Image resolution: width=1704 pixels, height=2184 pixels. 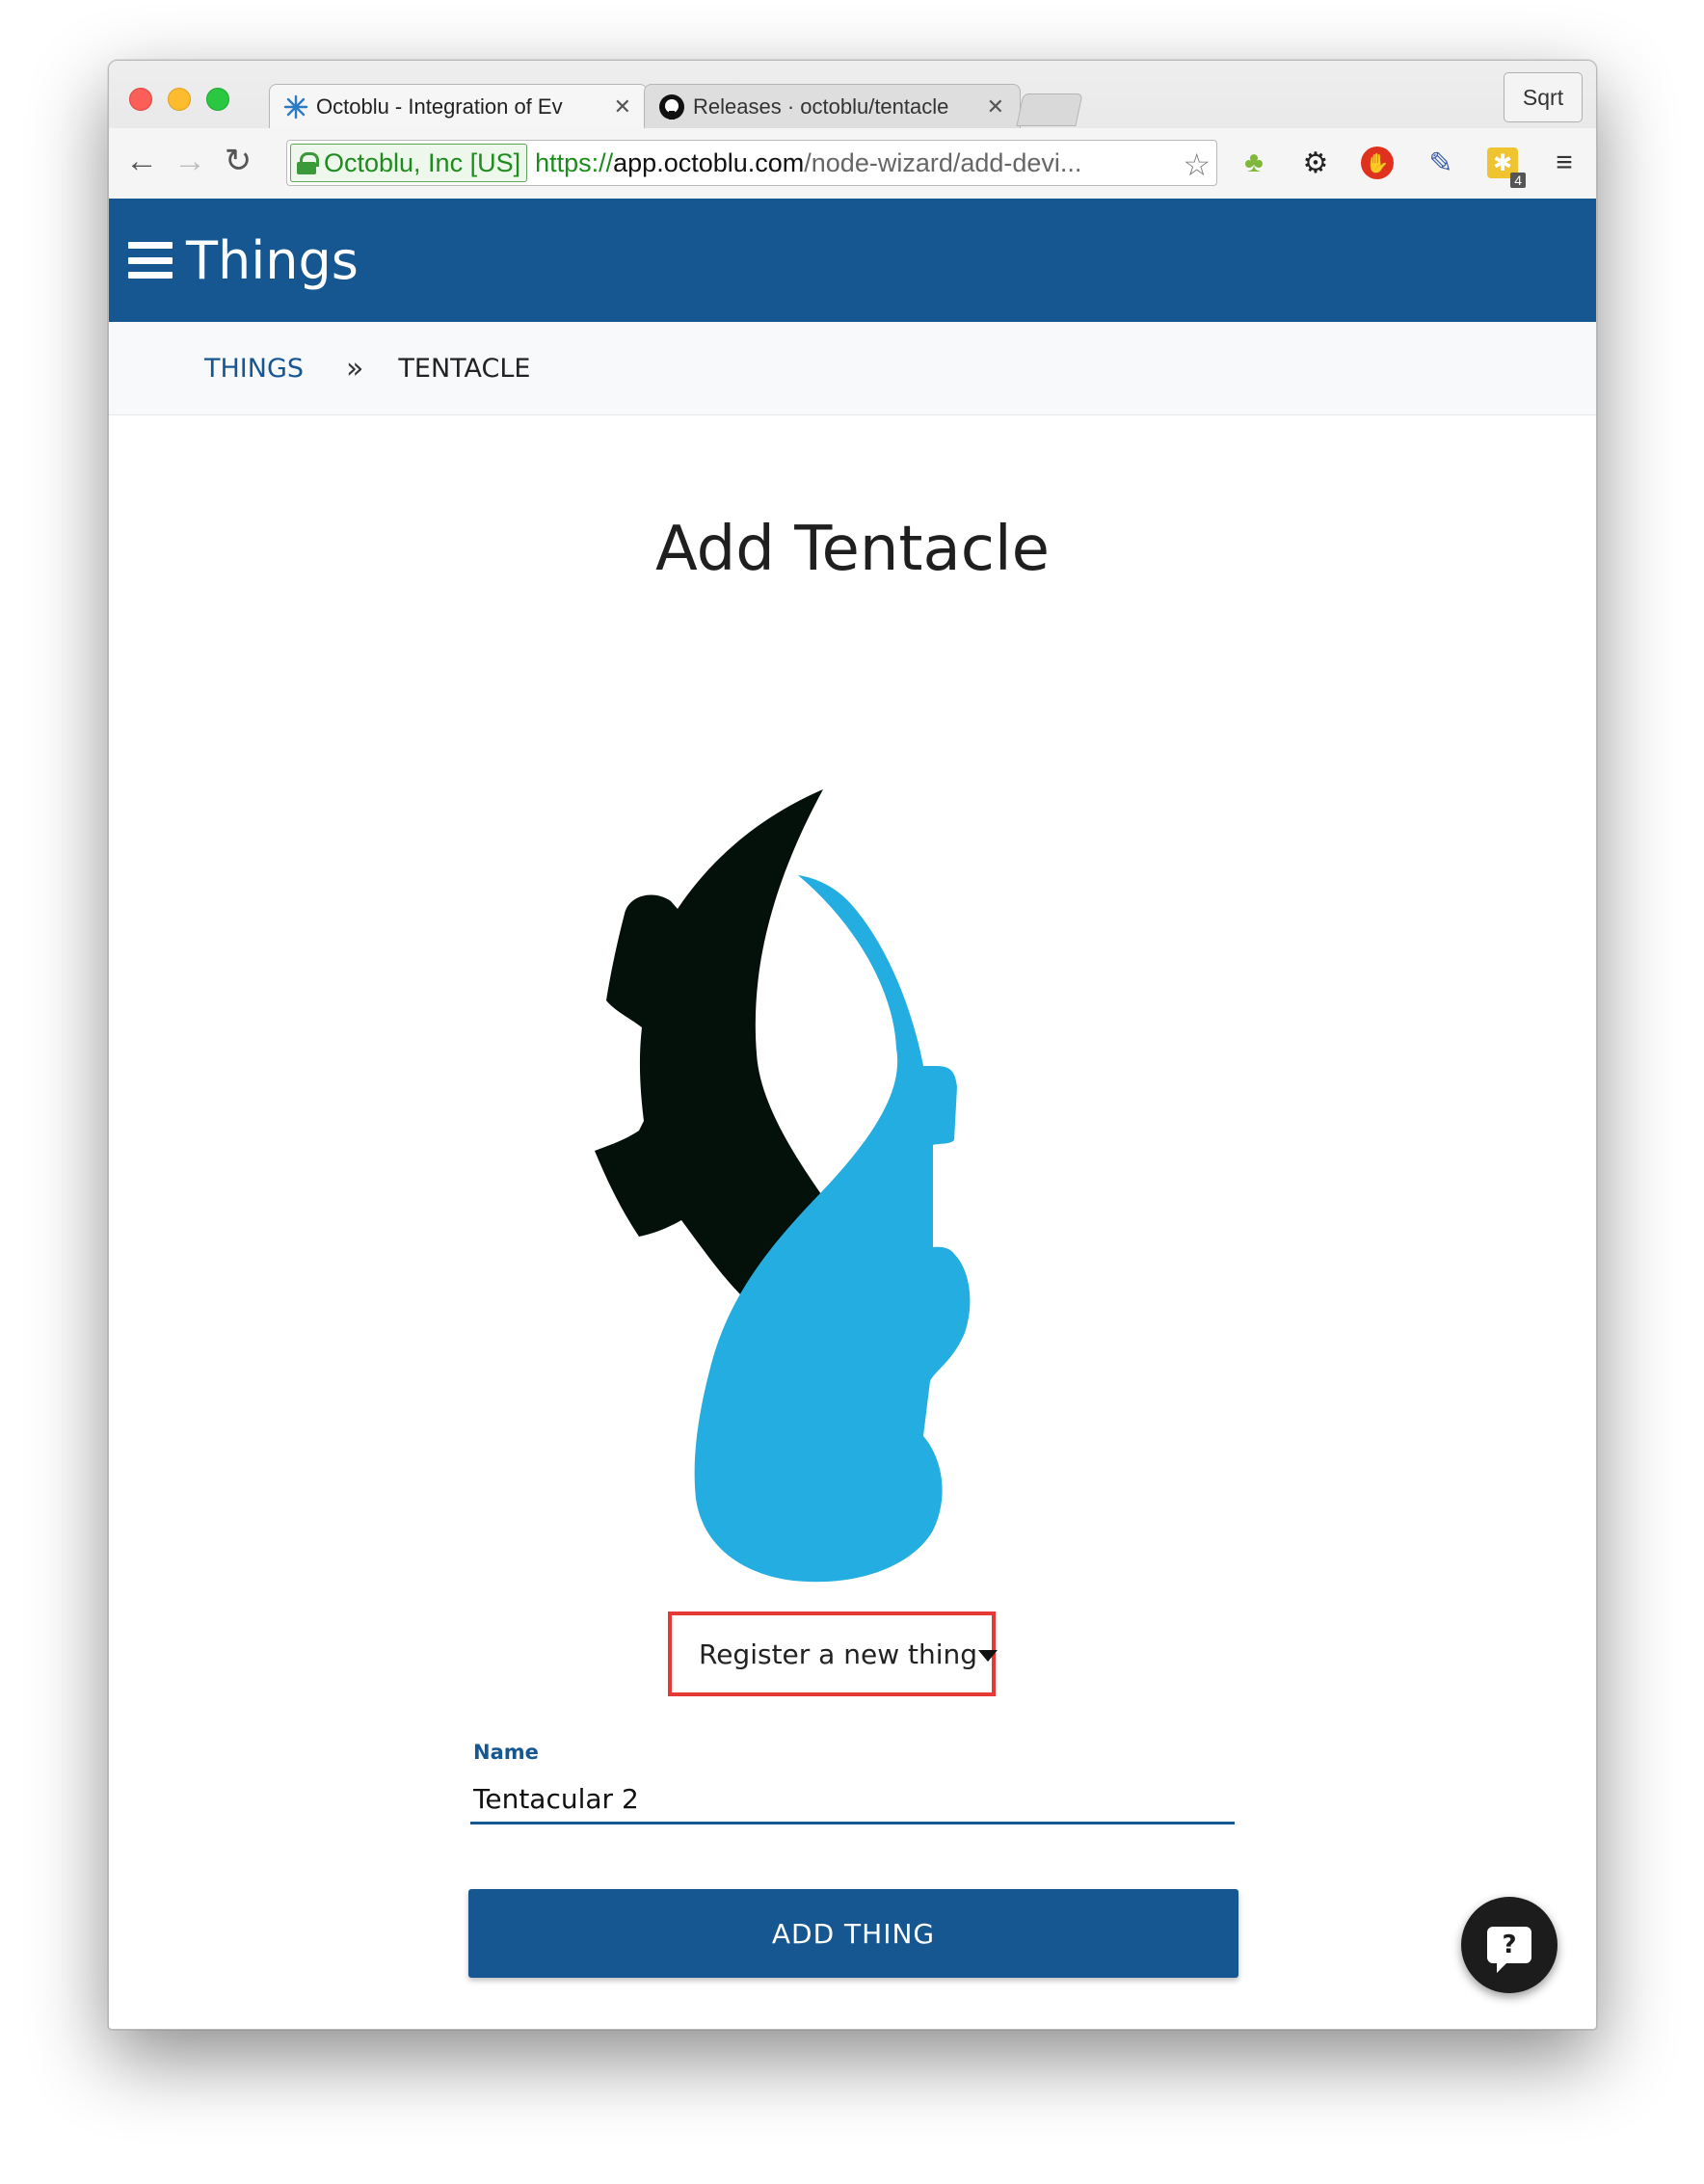 I want to click on ev-certificate-badge: Octoblu, Inc [US], so click(x=409, y=163).